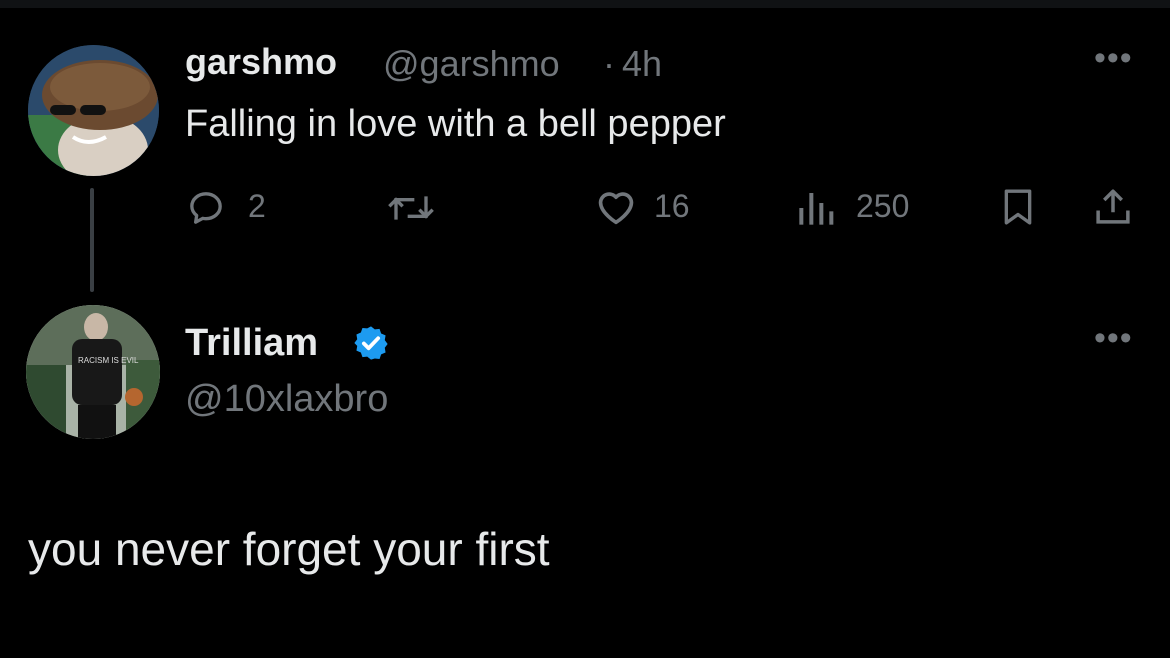  What do you see at coordinates (642, 64) in the screenshot?
I see `tweet-timestamp: 4h` at bounding box center [642, 64].